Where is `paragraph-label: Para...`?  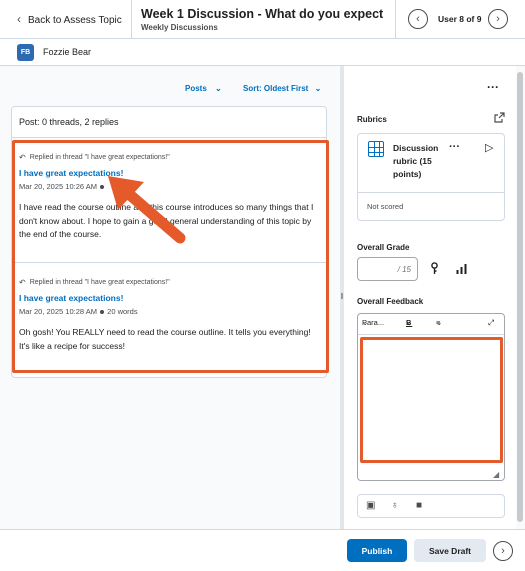
paragraph-label: Para... is located at coordinates (373, 322).